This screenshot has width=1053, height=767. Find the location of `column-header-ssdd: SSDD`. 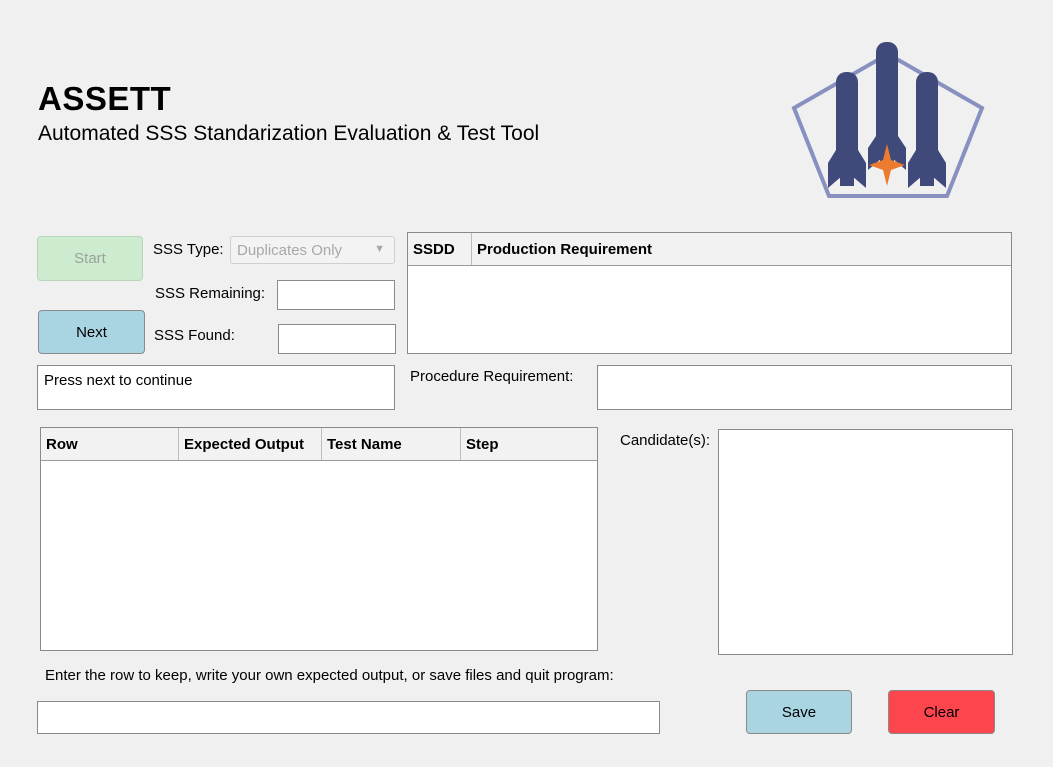

column-header-ssdd: SSDD is located at coordinates (440, 249).